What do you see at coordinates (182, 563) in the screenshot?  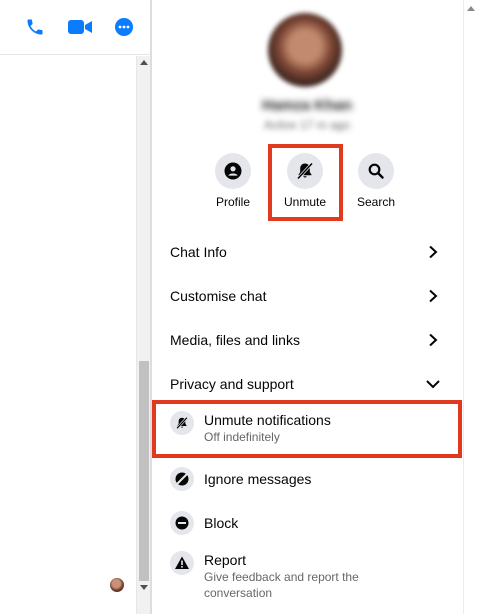 I see `warning-icon` at bounding box center [182, 563].